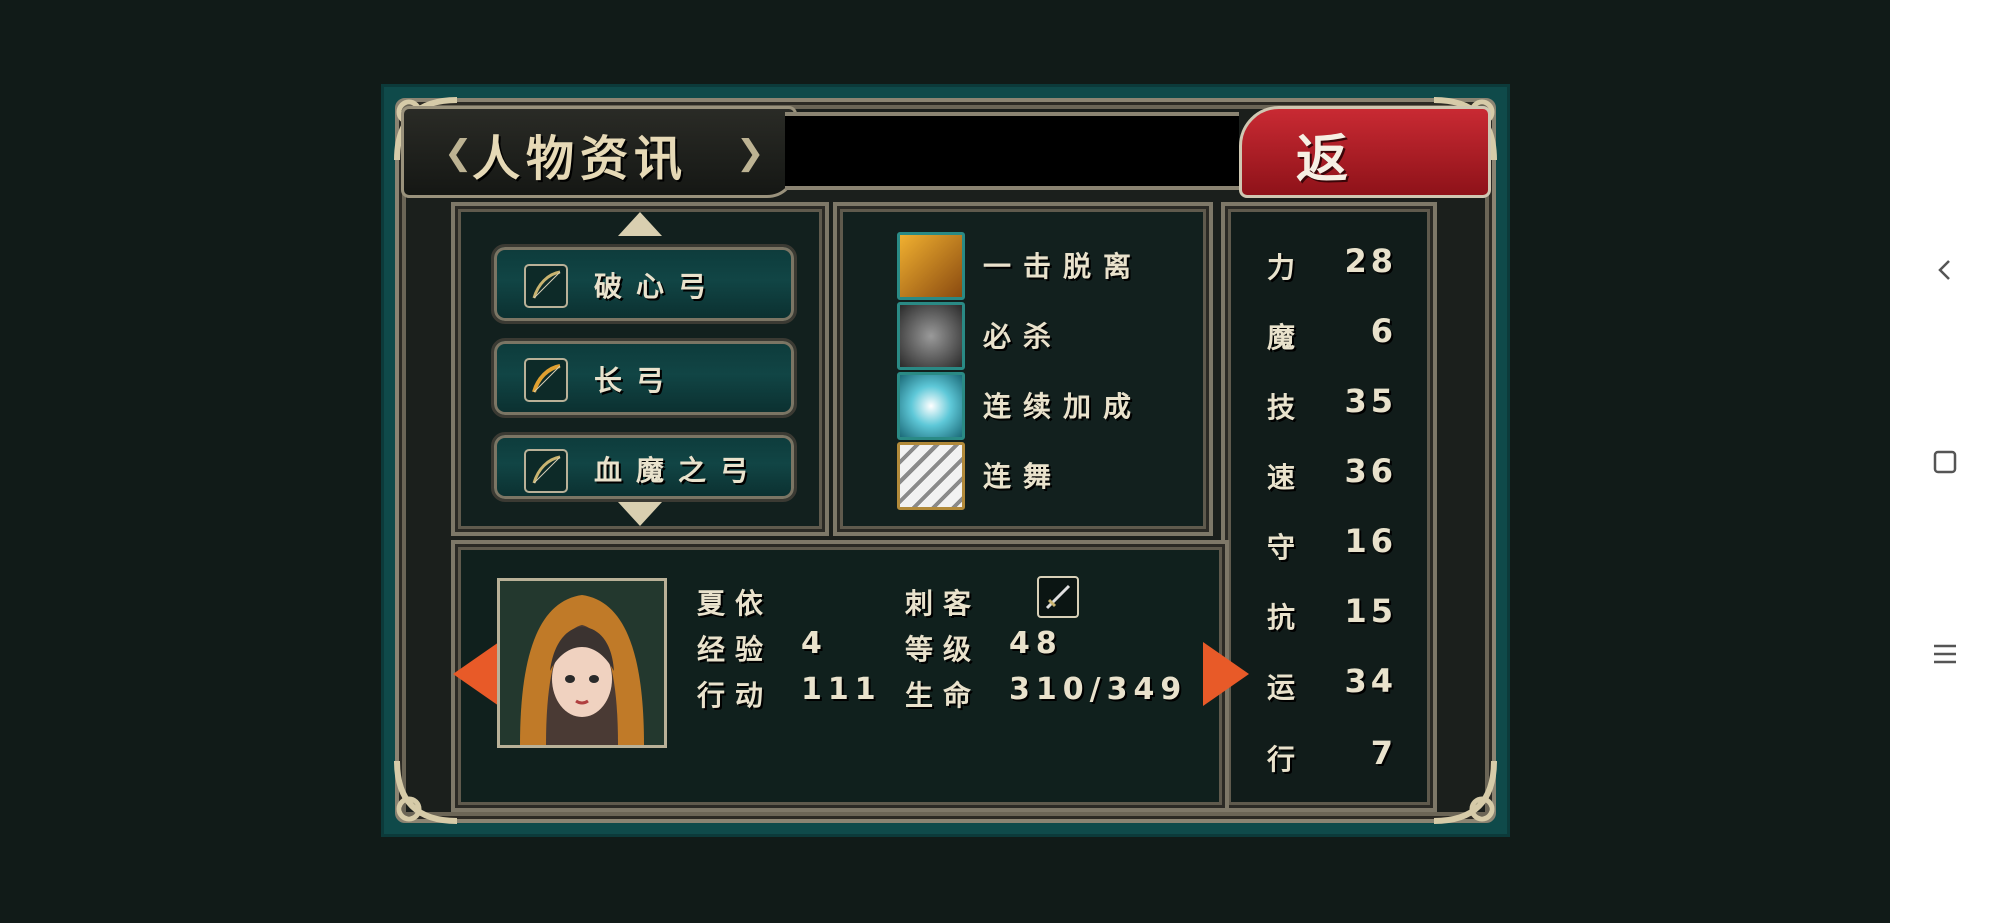 This screenshot has height=923, width=2000. Describe the element at coordinates (814, 643) in the screenshot. I see `experience-value: 4` at that location.